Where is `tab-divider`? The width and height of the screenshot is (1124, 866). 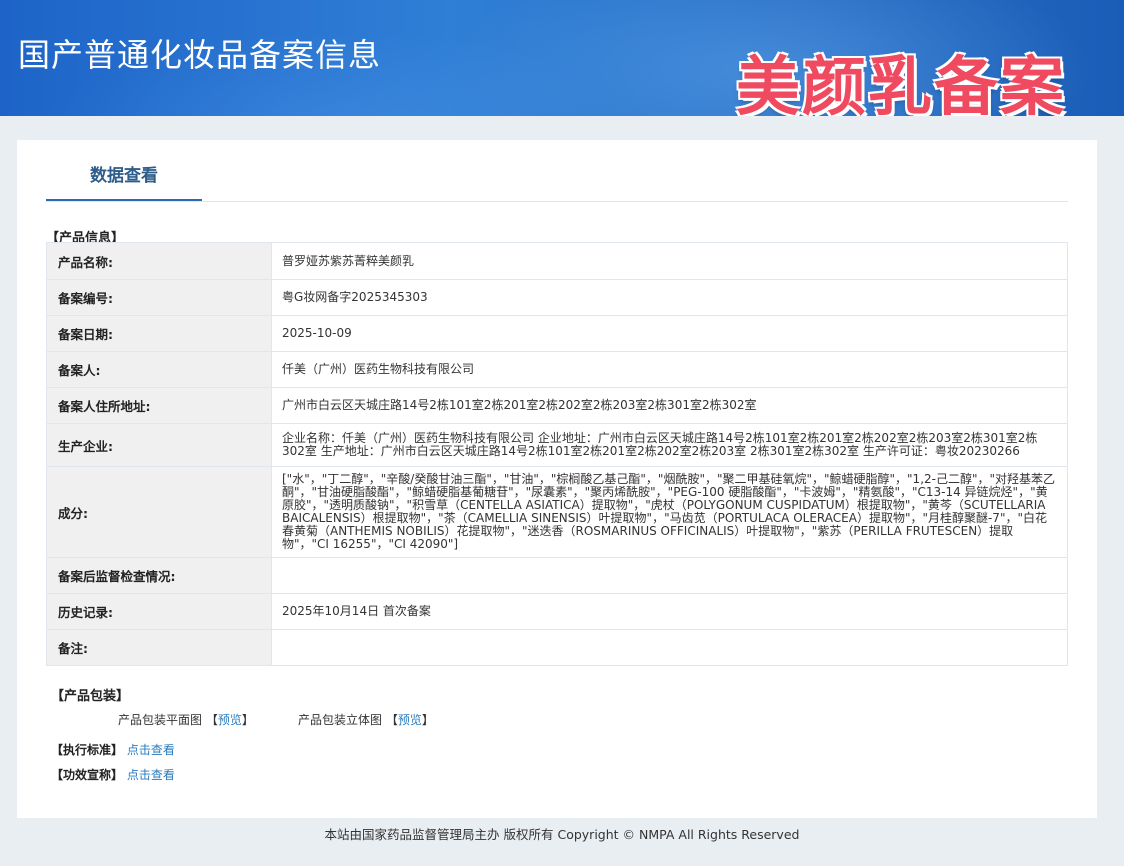 tab-divider is located at coordinates (557, 201).